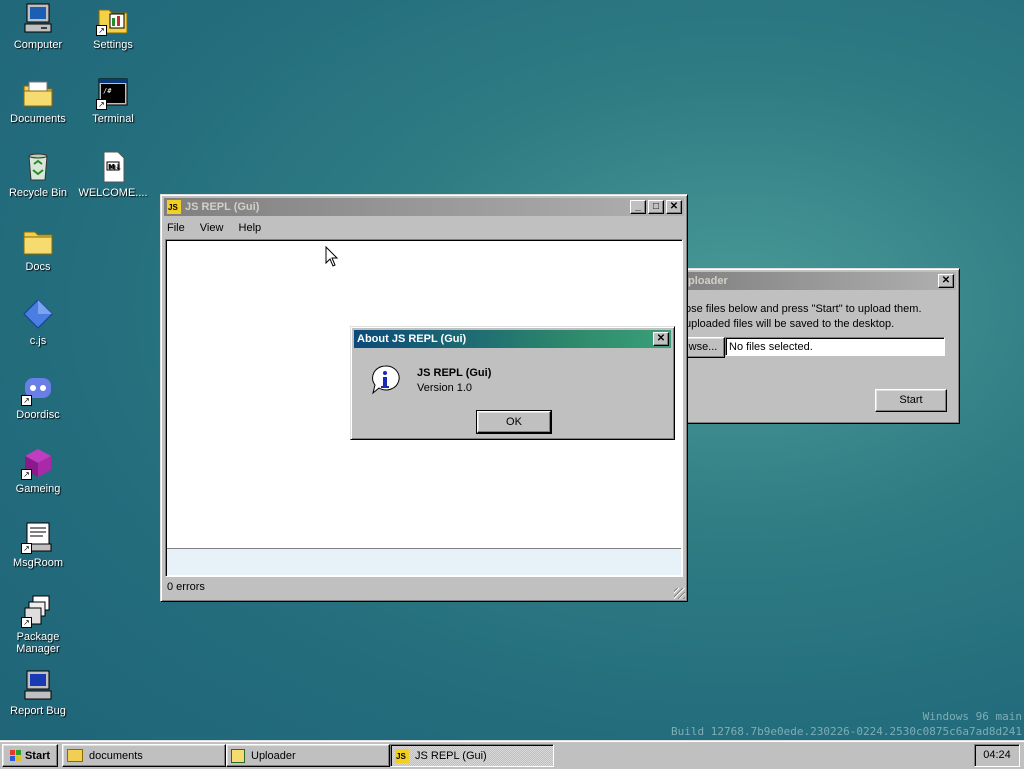 This screenshot has width=1024, height=769. What do you see at coordinates (424, 207) in the screenshot?
I see `repl-titlebar: JS JS REPL (Gui) _ □ ✕` at bounding box center [424, 207].